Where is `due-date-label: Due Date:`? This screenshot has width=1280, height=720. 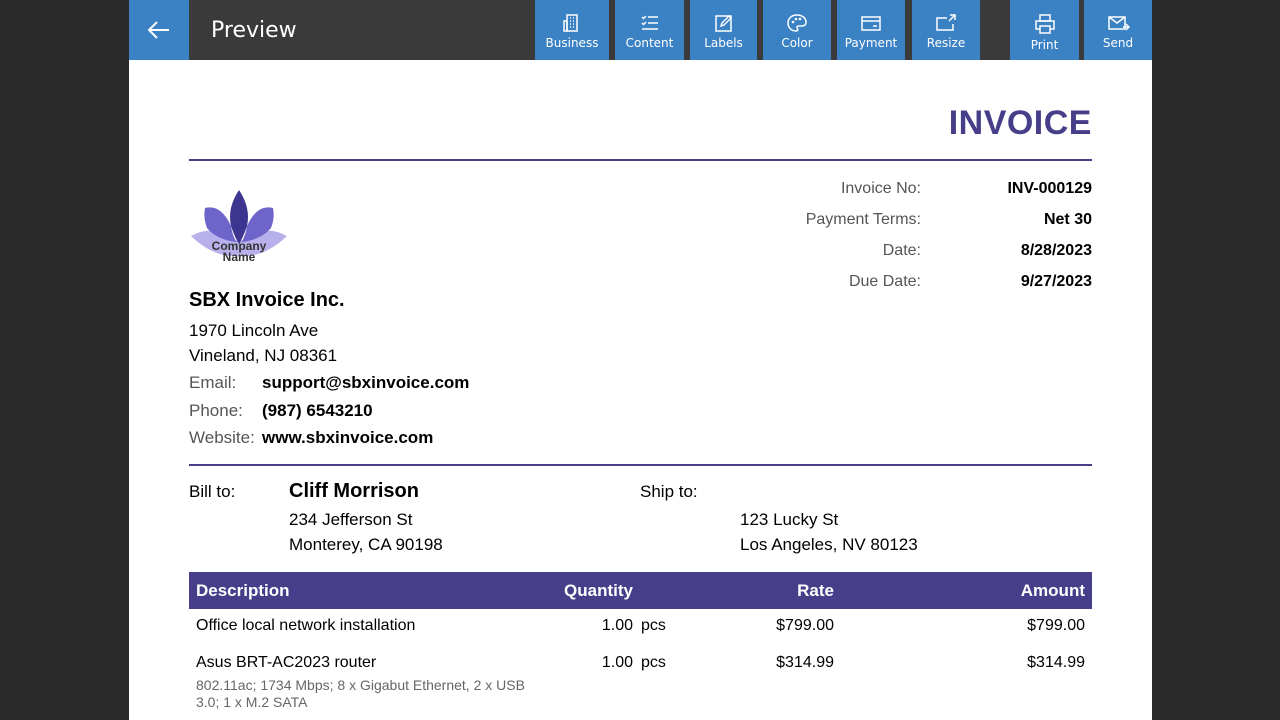 due-date-label: Due Date: is located at coordinates (884, 281).